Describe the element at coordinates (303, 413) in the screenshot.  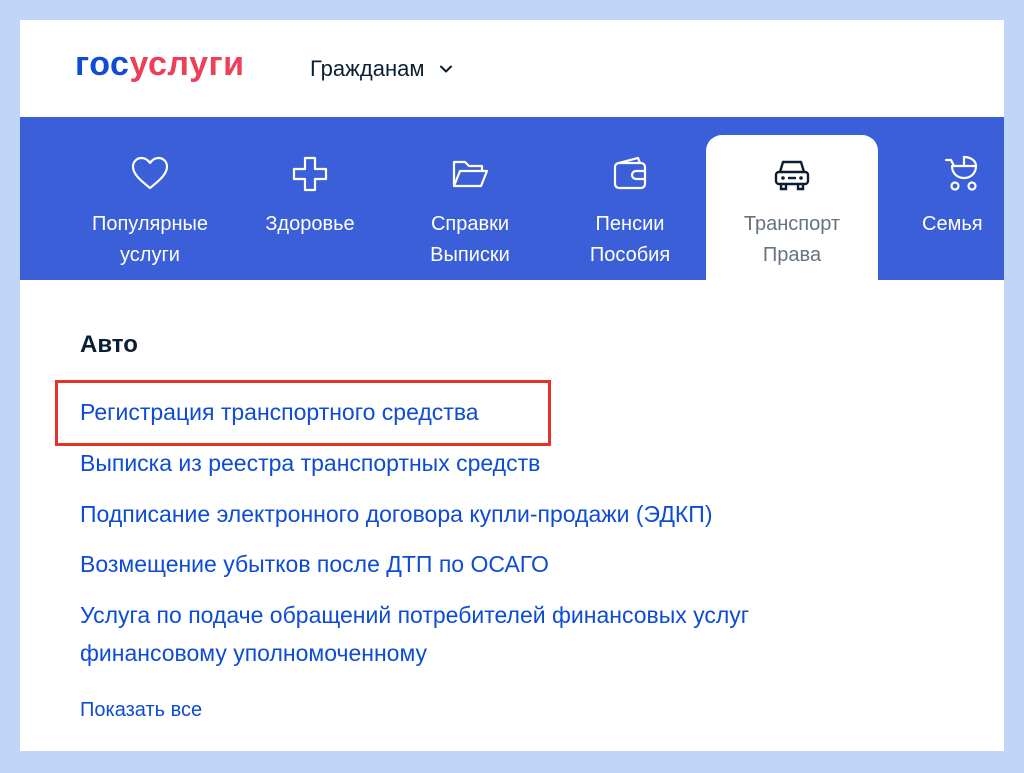
I see `highlight-box` at that location.